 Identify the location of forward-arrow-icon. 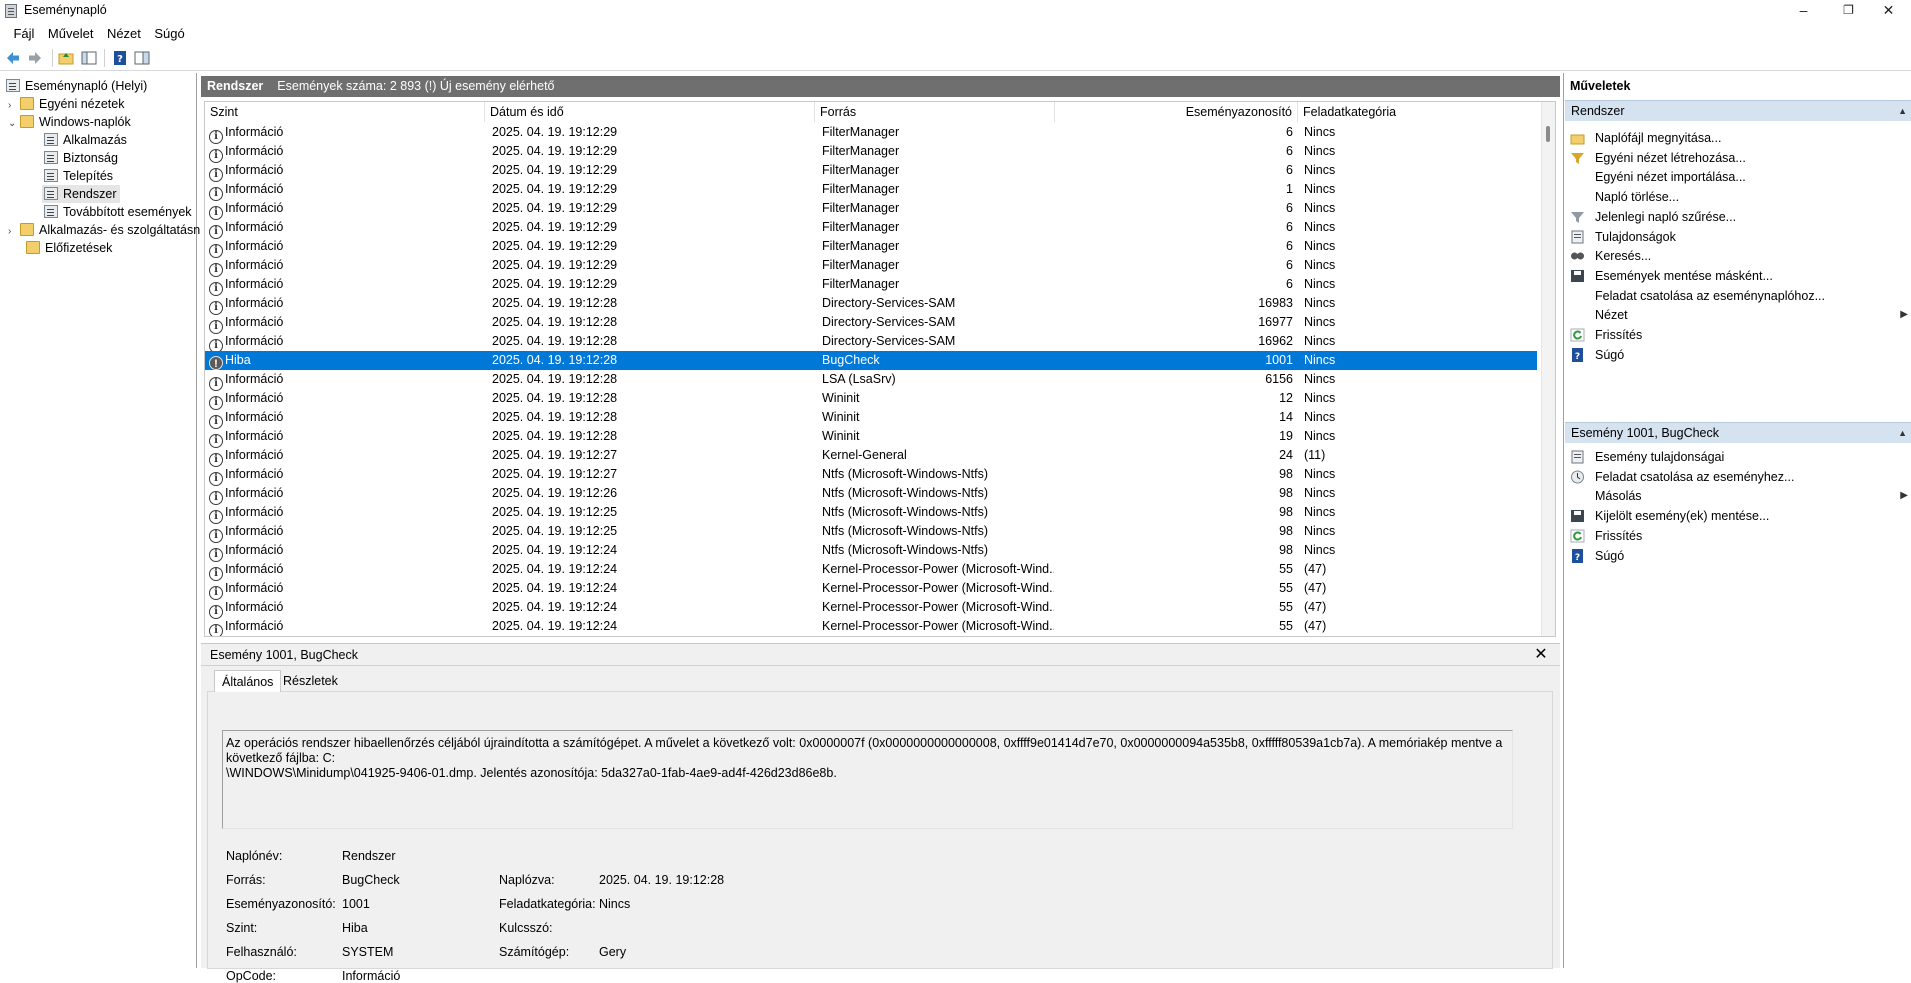
(35, 58).